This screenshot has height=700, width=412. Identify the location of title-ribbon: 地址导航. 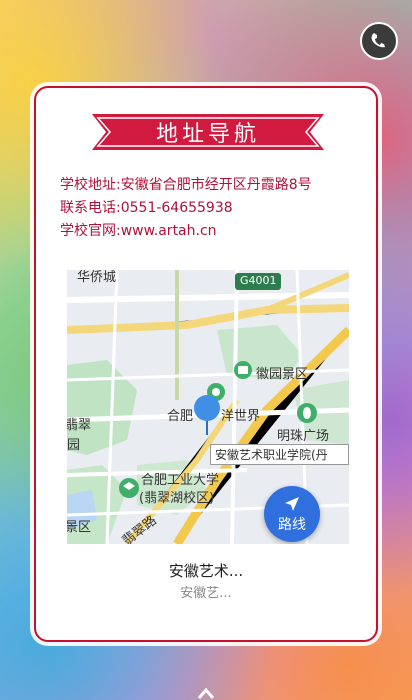
(208, 132).